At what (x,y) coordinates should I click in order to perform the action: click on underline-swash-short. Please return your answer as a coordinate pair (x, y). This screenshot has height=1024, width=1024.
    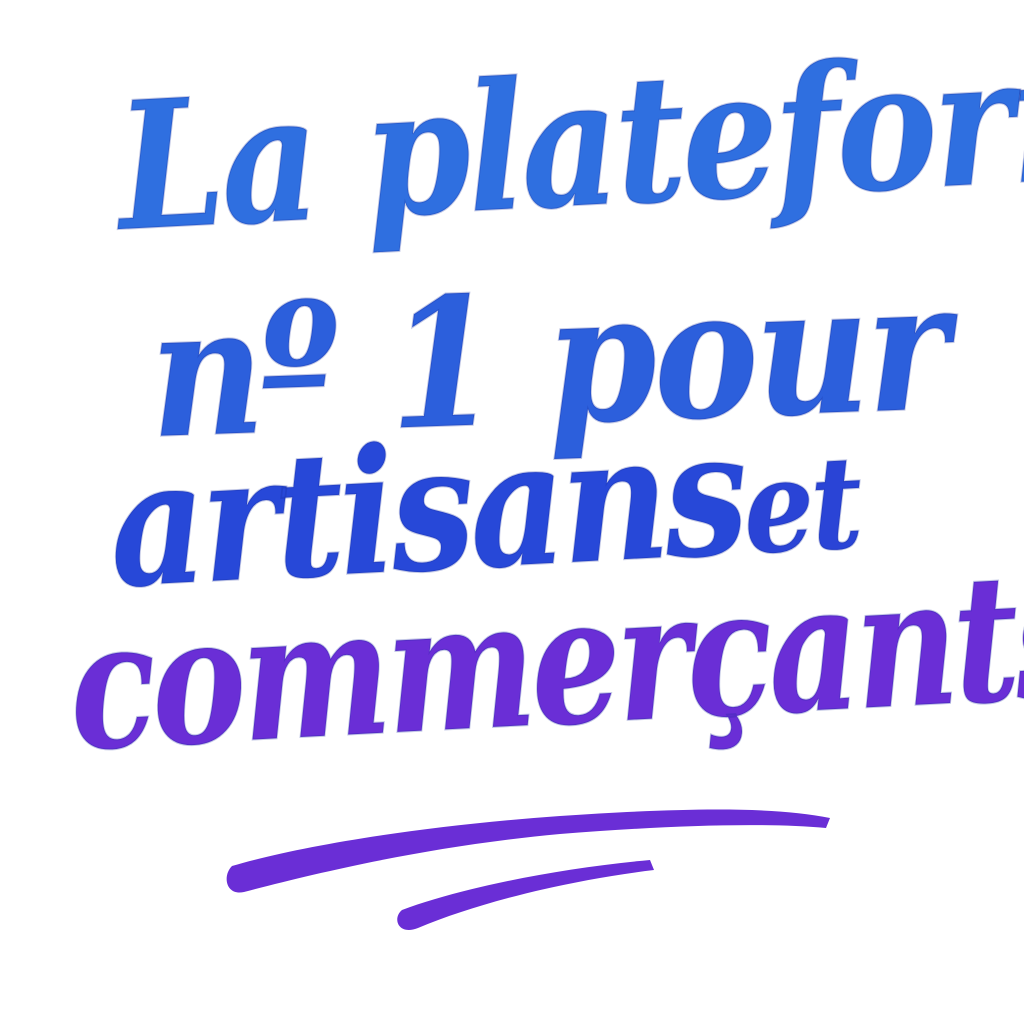
    Looking at the image, I should click on (525, 895).